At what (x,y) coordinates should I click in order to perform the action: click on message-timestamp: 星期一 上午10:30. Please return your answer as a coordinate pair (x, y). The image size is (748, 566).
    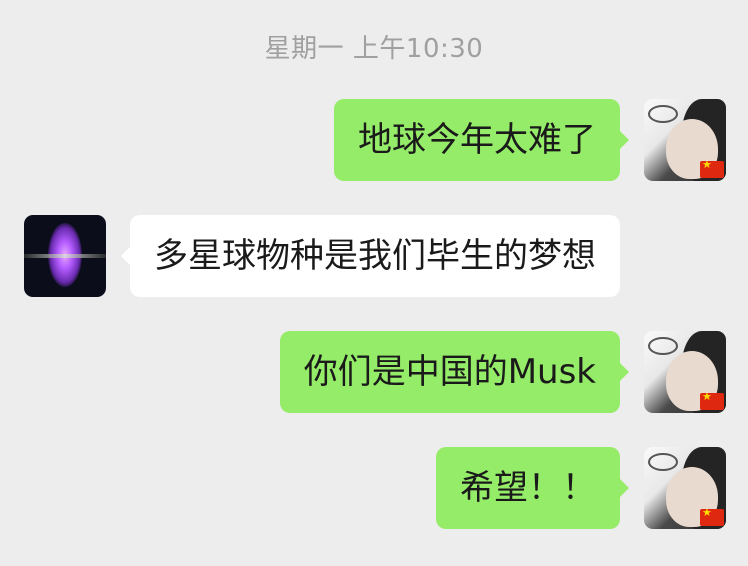
    Looking at the image, I should click on (374, 49).